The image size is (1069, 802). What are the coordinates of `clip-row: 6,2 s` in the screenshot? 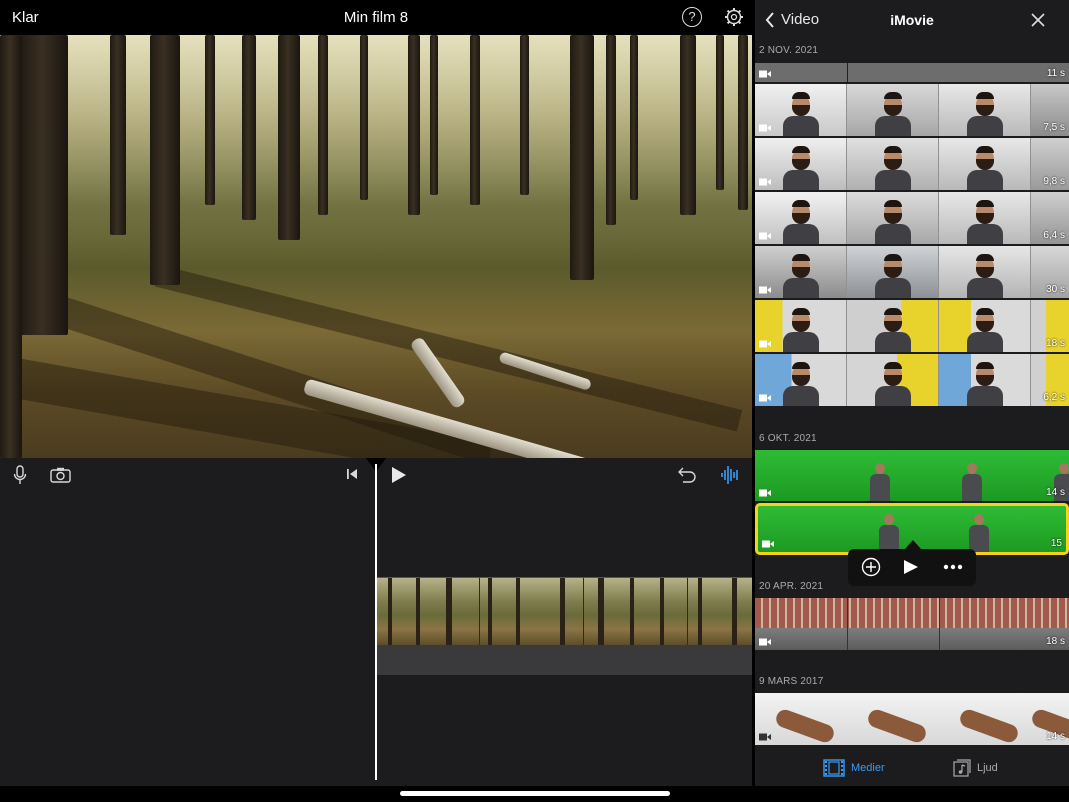 It's located at (912, 380).